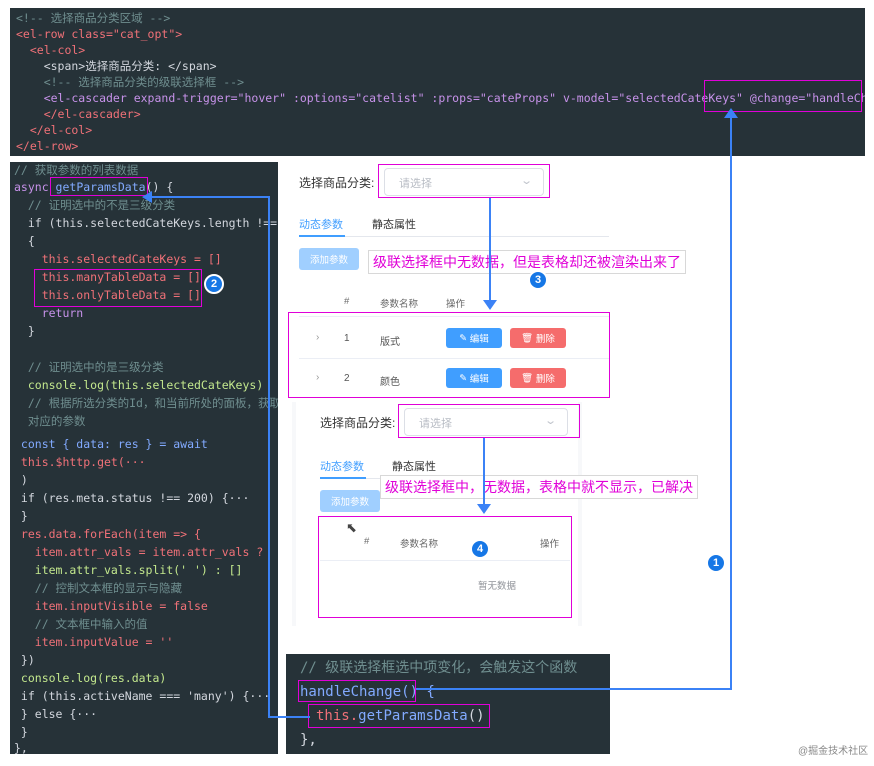 The height and width of the screenshot is (766, 874). I want to click on step-badge-3: 3, so click(538, 280).